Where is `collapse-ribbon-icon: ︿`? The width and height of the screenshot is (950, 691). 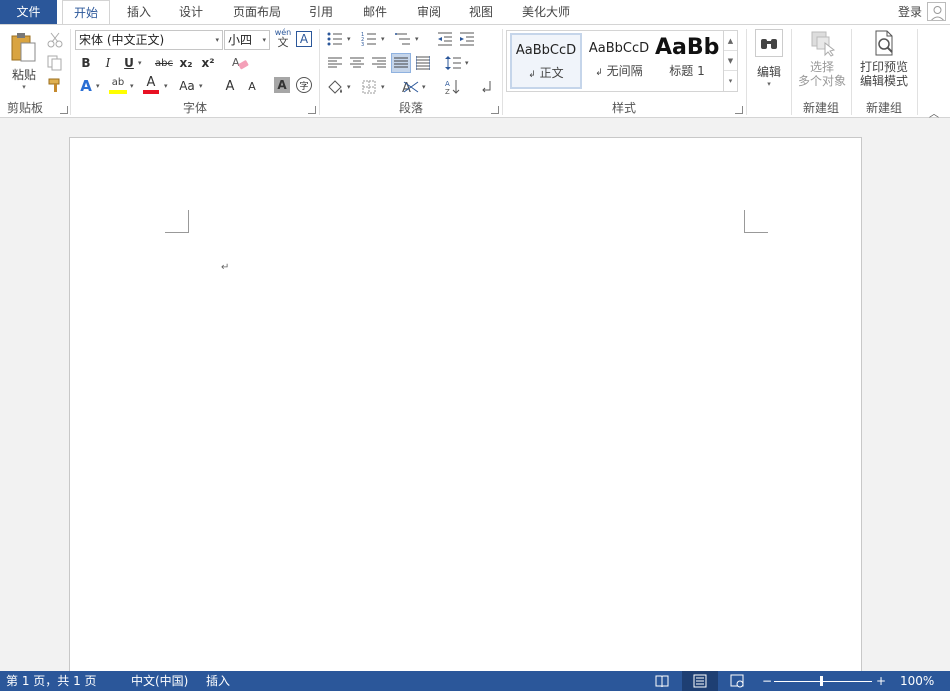
collapse-ribbon-icon: ︿ is located at coordinates (934, 112).